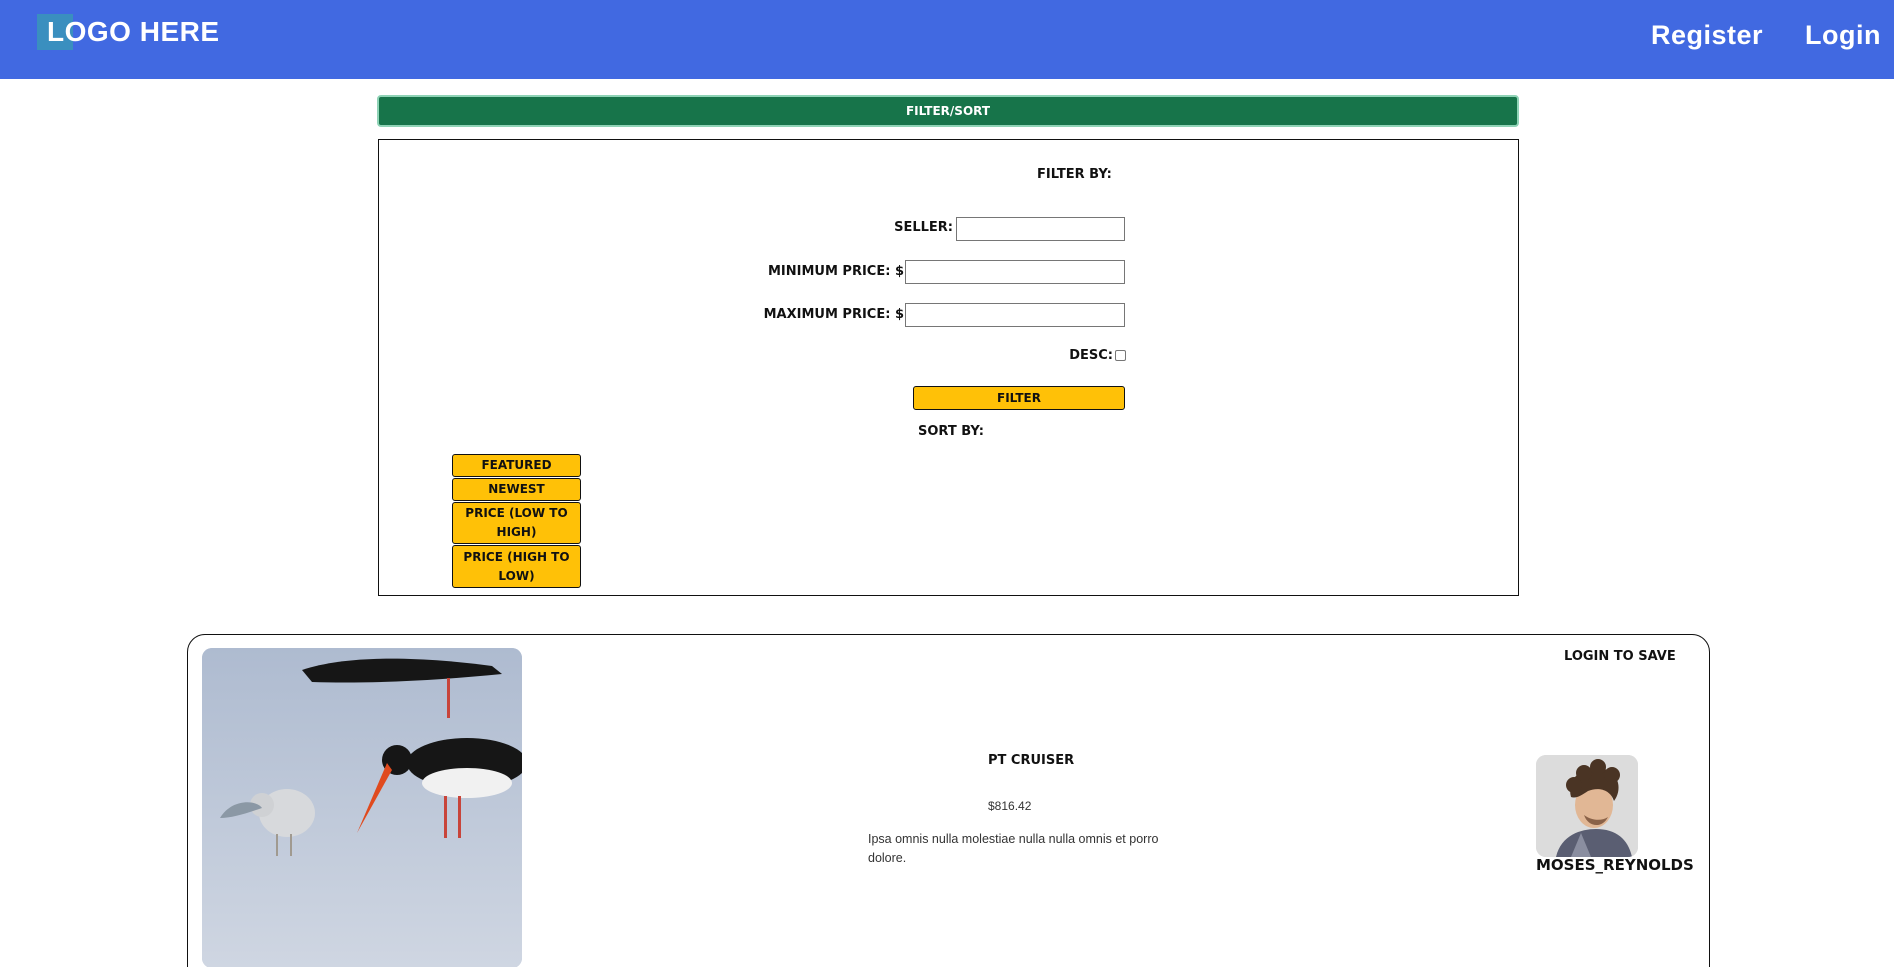 Image resolution: width=1894 pixels, height=967 pixels. I want to click on login-link: Login, so click(1843, 35).